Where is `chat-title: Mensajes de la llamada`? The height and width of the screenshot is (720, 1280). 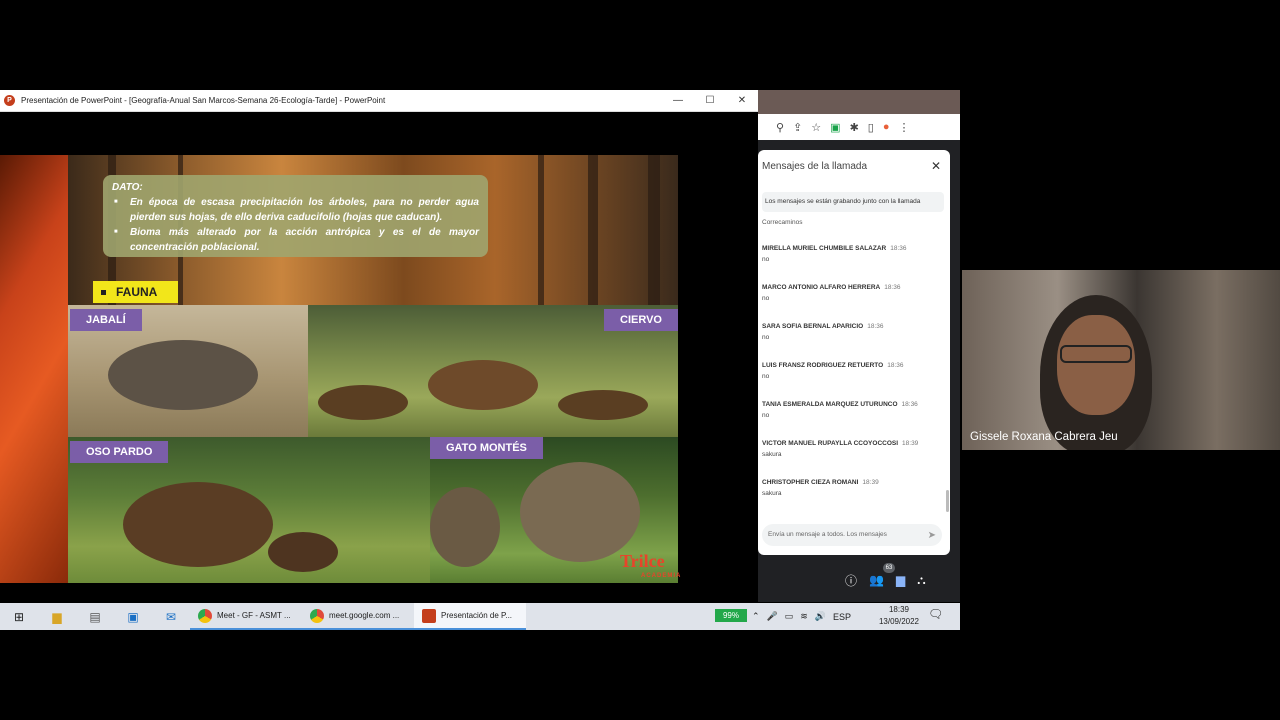 chat-title: Mensajes de la llamada is located at coordinates (815, 166).